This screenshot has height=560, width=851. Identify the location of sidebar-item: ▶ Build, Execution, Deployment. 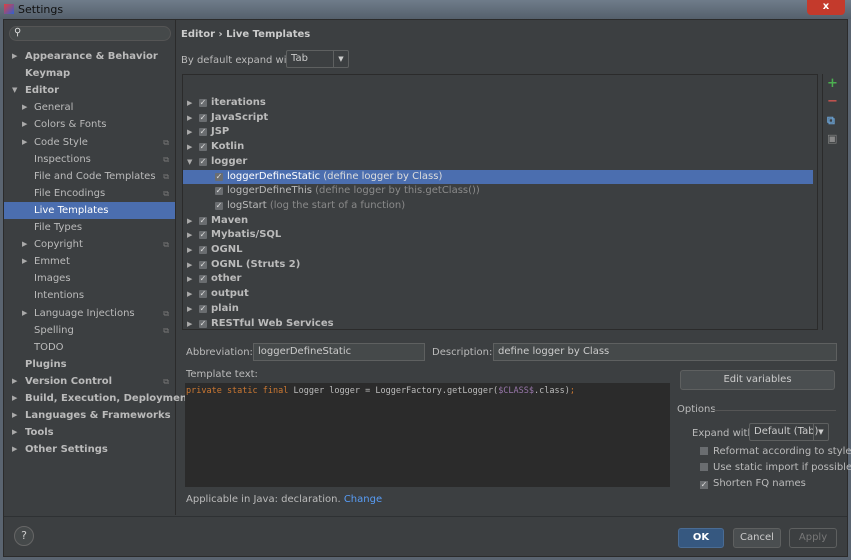
(98, 398).